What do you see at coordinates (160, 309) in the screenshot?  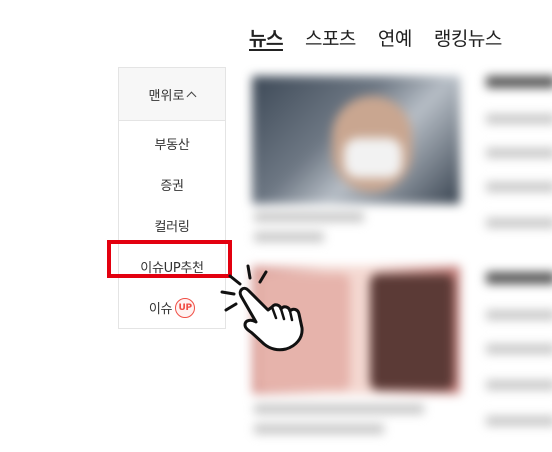 I see `side-menu-item-label: 이슈` at bounding box center [160, 309].